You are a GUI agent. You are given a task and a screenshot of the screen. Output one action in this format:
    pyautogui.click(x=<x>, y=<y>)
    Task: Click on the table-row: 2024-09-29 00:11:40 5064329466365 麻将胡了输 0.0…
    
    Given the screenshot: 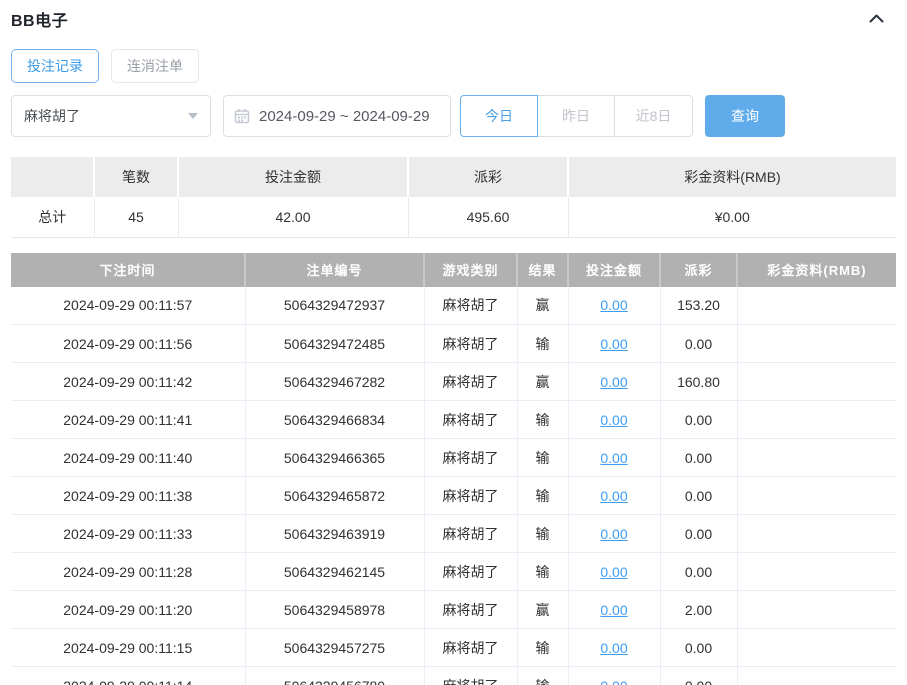 What is the action you would take?
    pyautogui.click(x=453, y=457)
    